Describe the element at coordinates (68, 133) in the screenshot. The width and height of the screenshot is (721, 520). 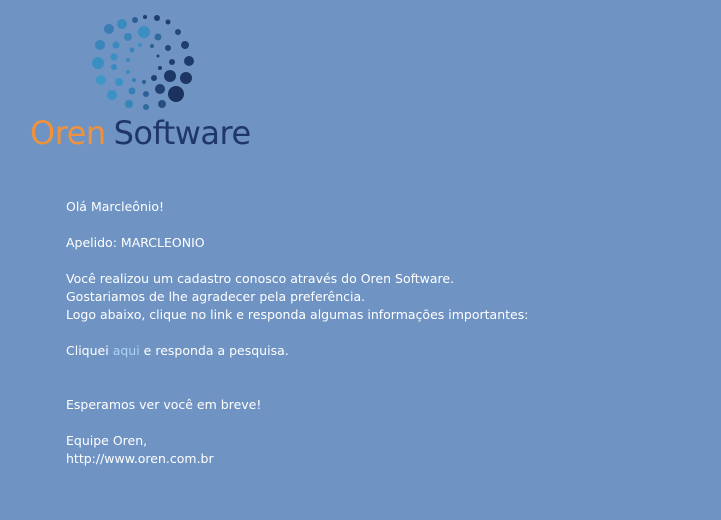
I see `logo-word-oren: Oren` at that location.